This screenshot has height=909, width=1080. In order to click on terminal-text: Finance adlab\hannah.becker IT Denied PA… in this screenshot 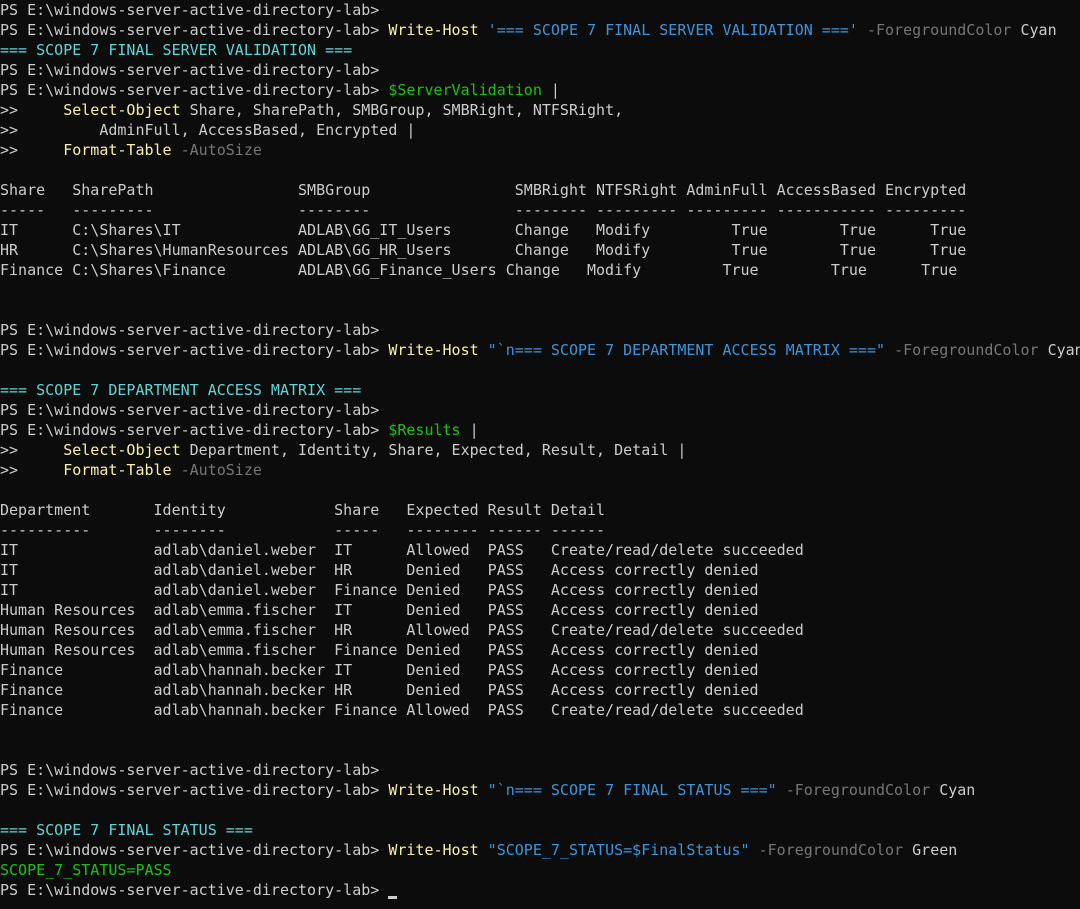, I will do `click(379, 670)`.